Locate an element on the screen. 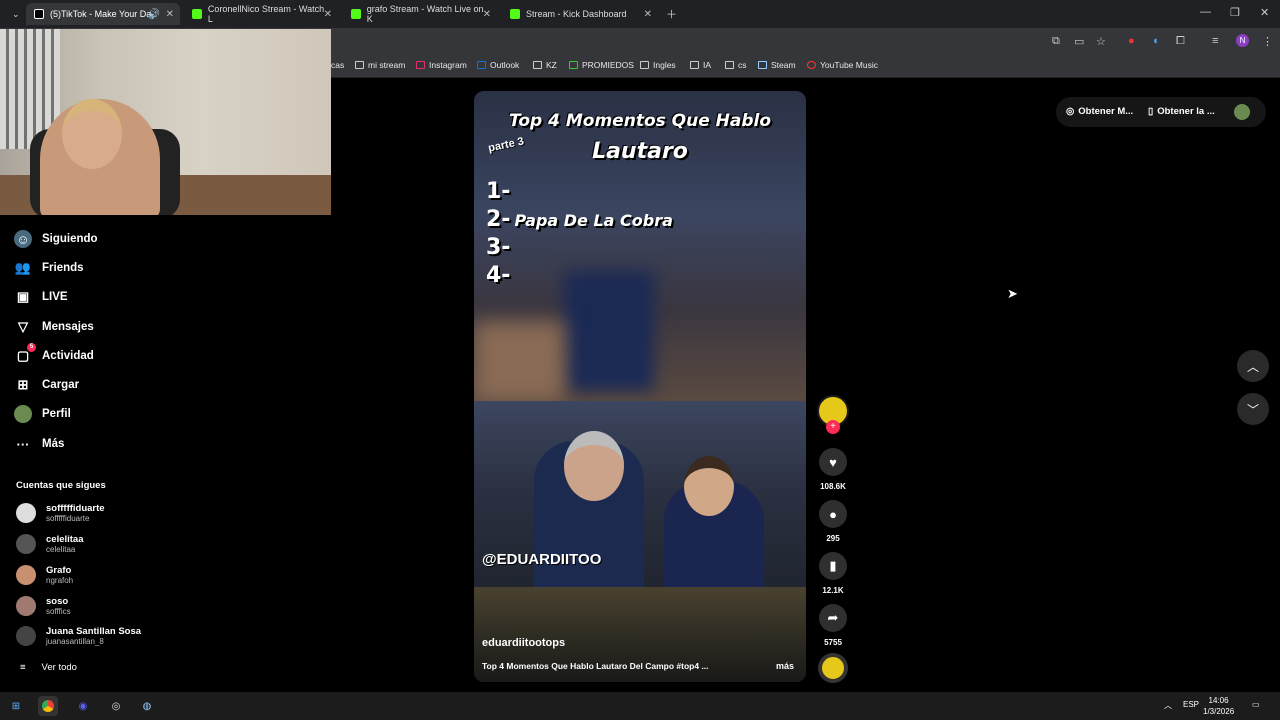  bookmark-item: PROMIEDOS is located at coordinates (601, 65).